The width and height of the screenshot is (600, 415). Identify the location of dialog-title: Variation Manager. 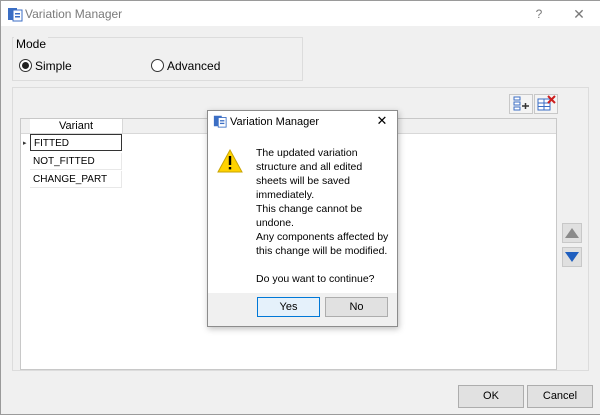
(275, 122).